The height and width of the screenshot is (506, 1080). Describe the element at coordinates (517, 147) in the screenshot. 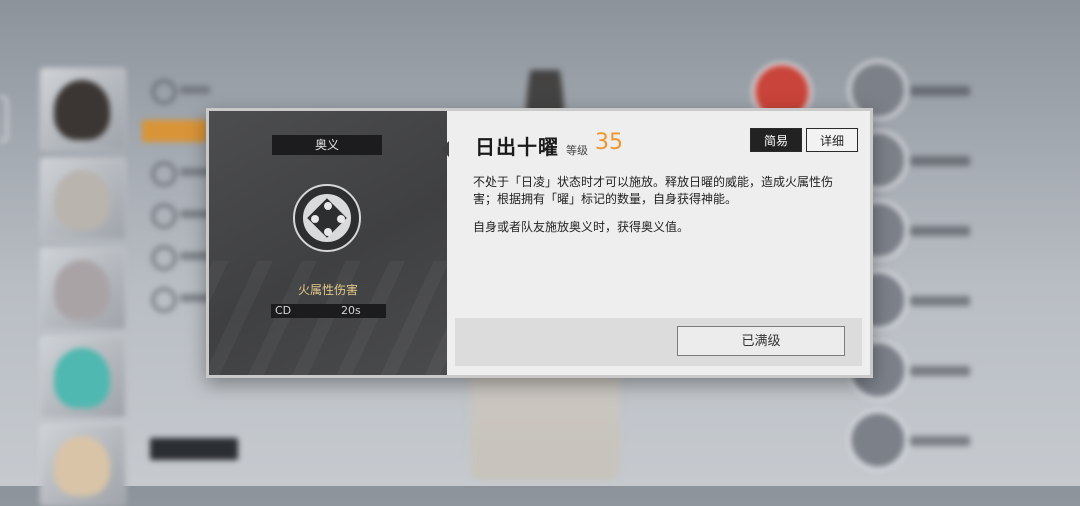

I see `skill-name: 日出十曜` at that location.